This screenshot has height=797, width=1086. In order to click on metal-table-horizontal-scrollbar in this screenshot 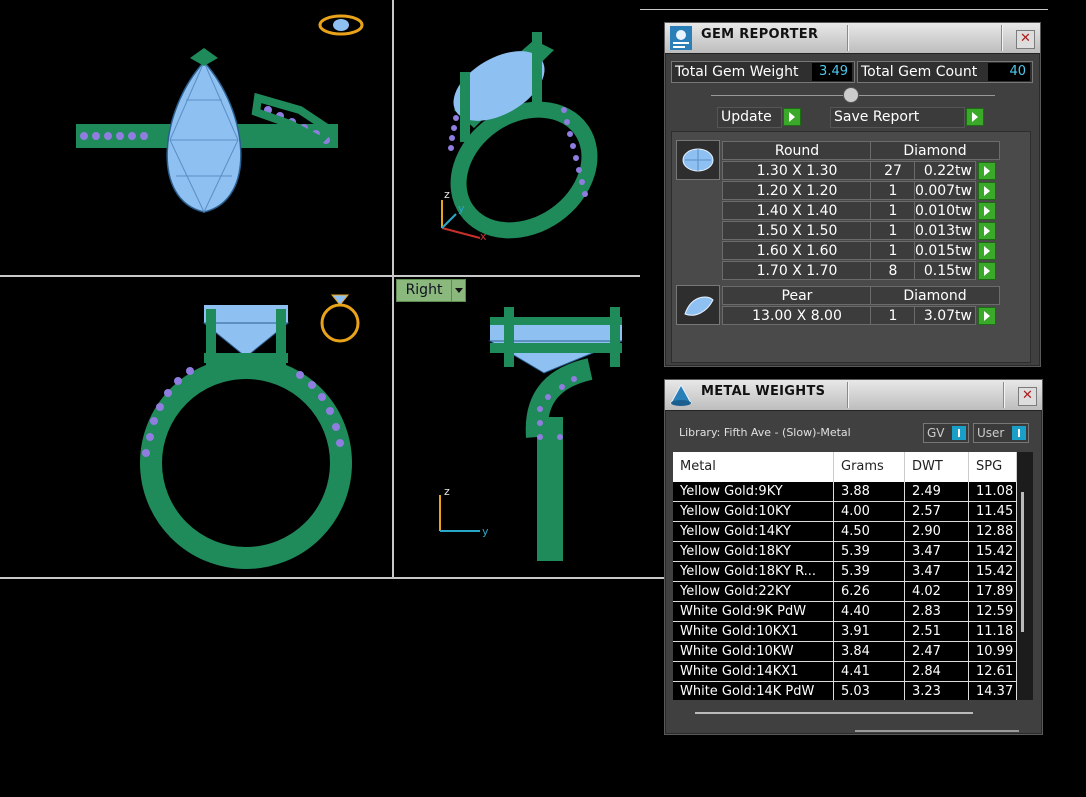, I will do `click(834, 713)`.